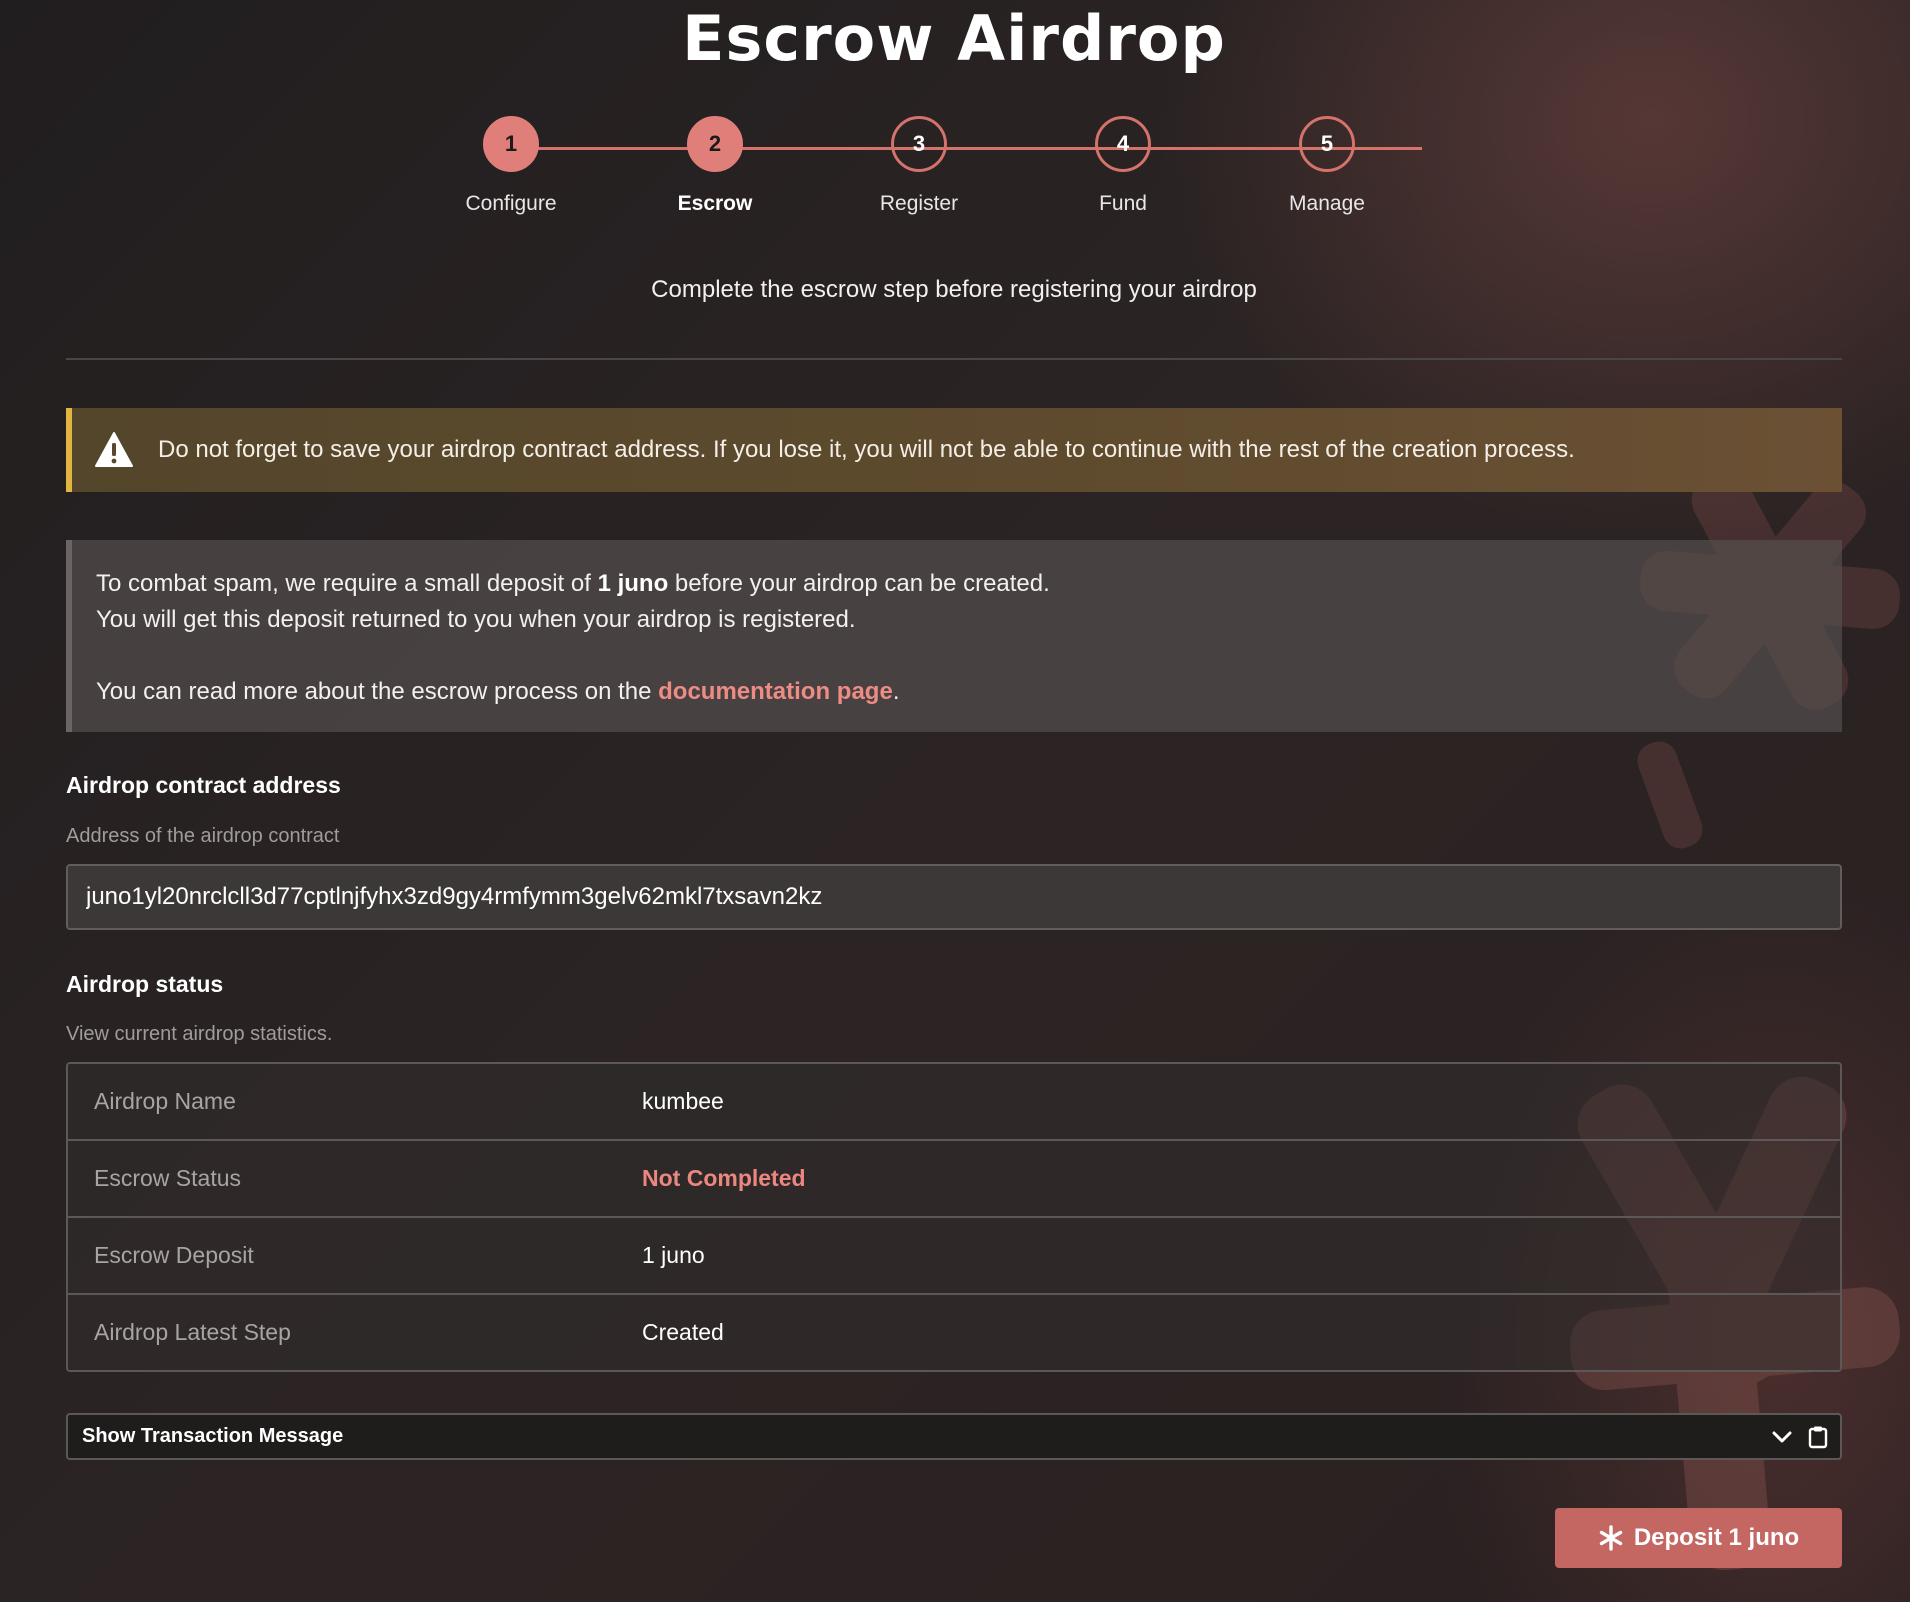  I want to click on row-value: kumbee, so click(683, 1101).